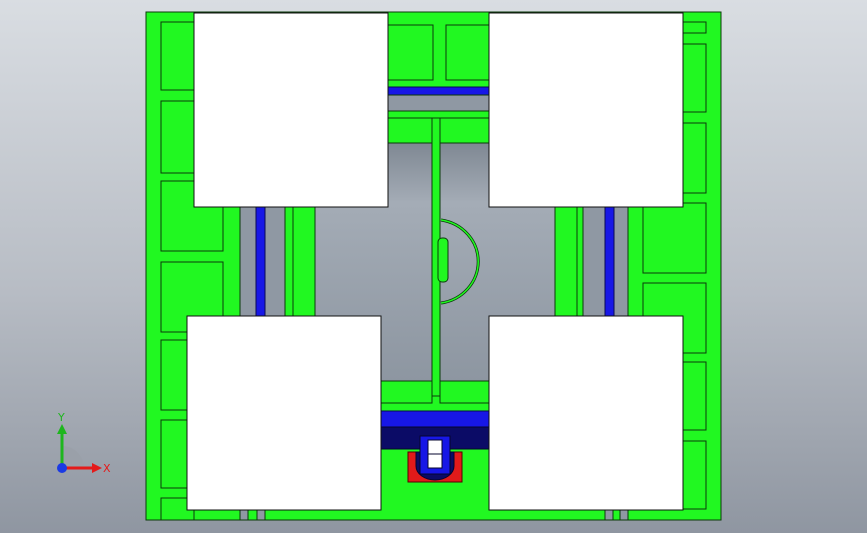 The width and height of the screenshot is (867, 533). I want to click on mass-top-right, so click(586, 110).